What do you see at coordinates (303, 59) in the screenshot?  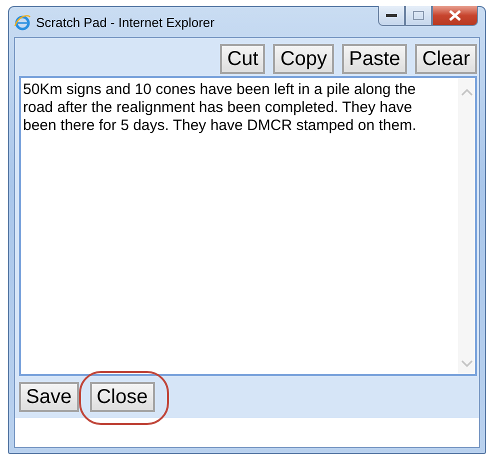 I see `toolbar-button: Copy` at bounding box center [303, 59].